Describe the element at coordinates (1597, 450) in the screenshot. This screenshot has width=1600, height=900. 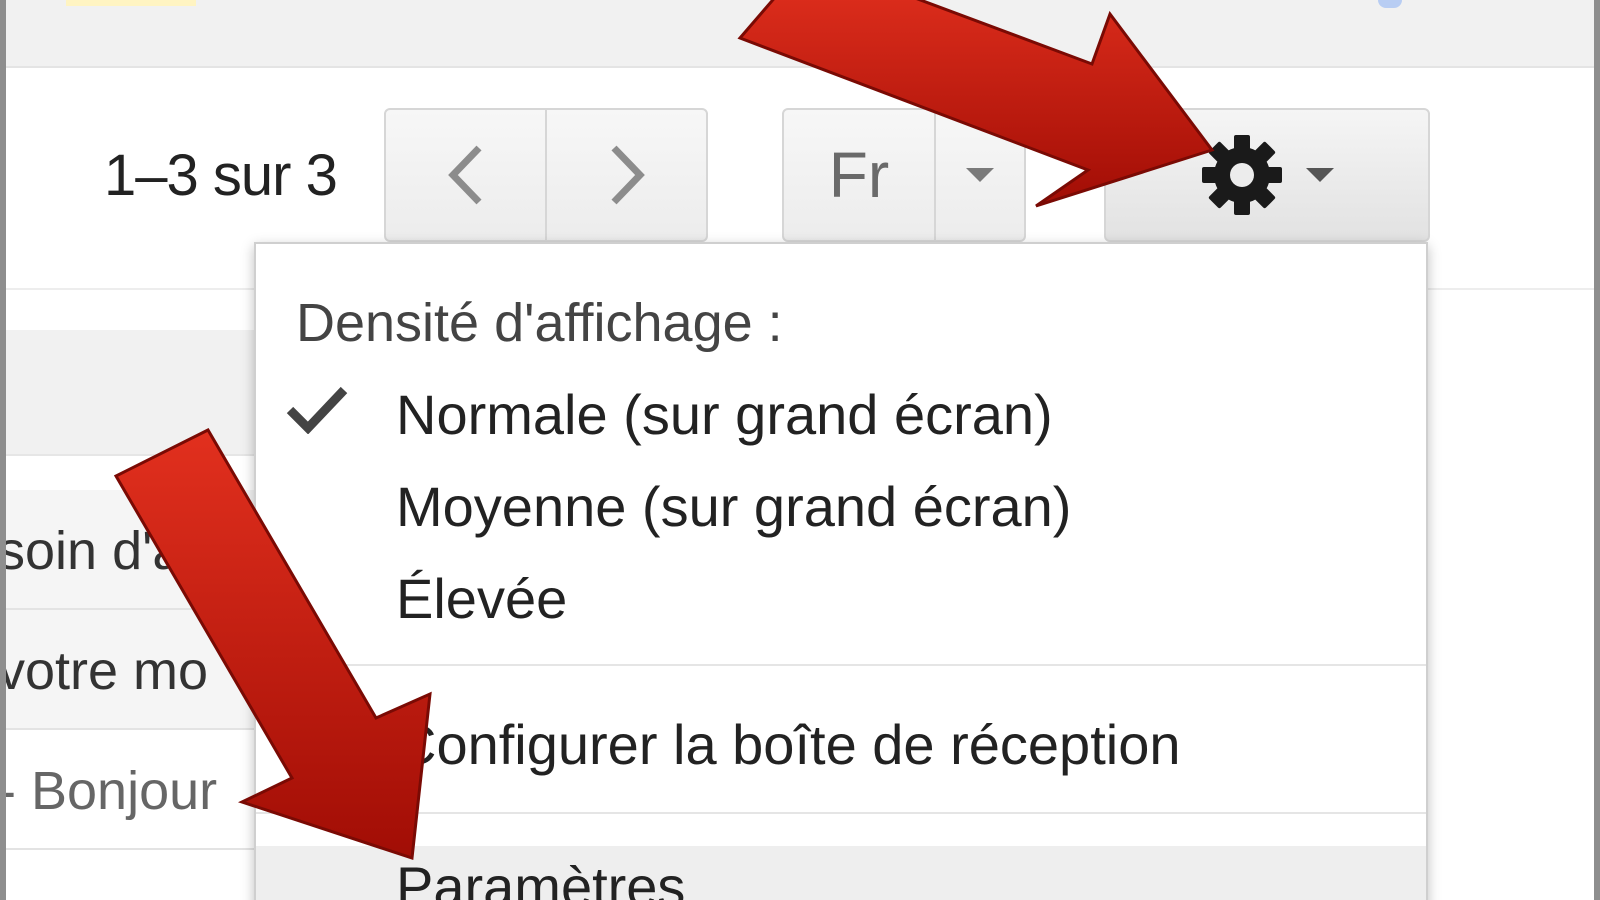
I see `window-right-border` at that location.